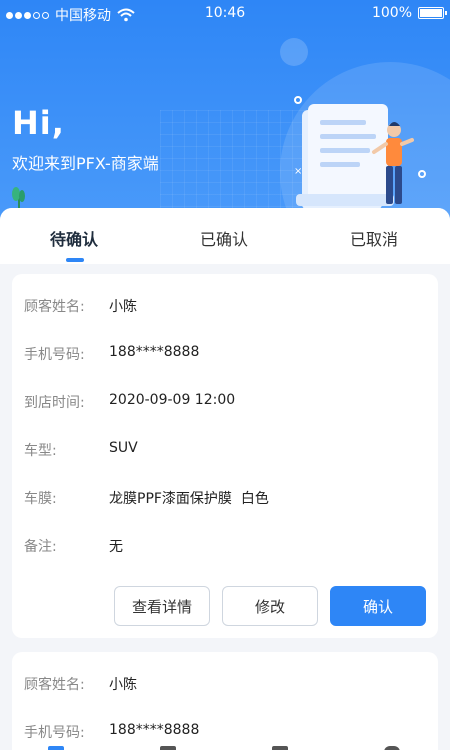  I want to click on field-value: SUV, so click(123, 448).